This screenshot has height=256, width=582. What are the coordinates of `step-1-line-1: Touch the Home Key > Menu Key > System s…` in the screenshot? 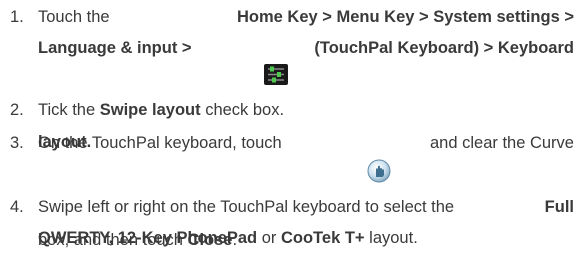 It's located at (306, 17).